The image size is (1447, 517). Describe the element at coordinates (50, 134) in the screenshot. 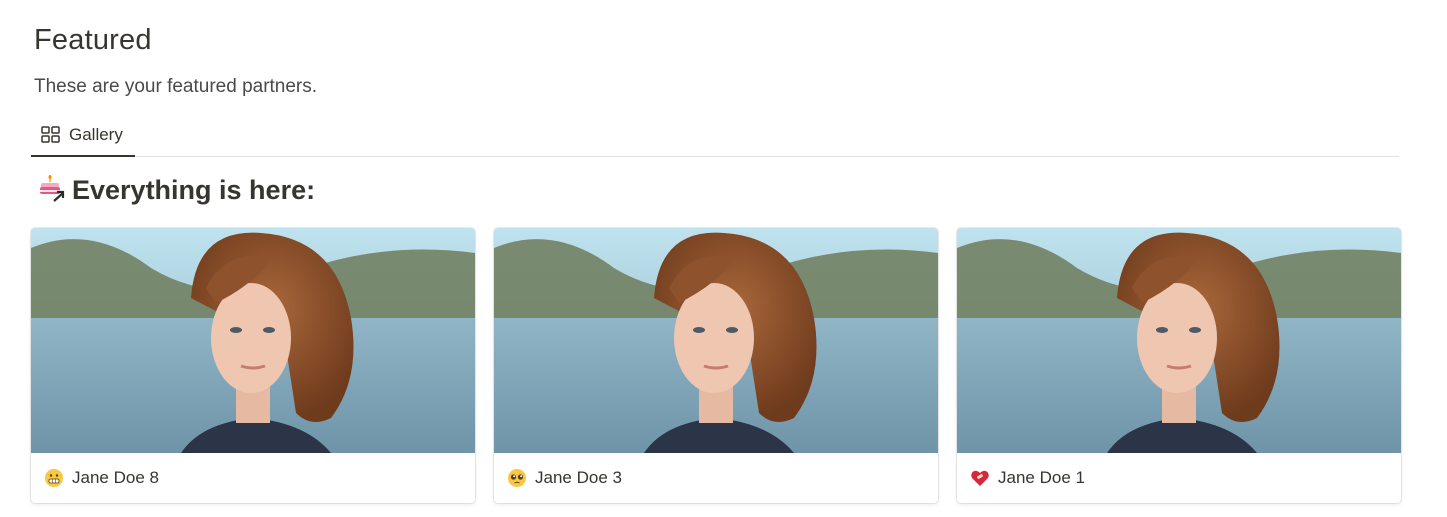

I see `gallery-grid-icon` at that location.